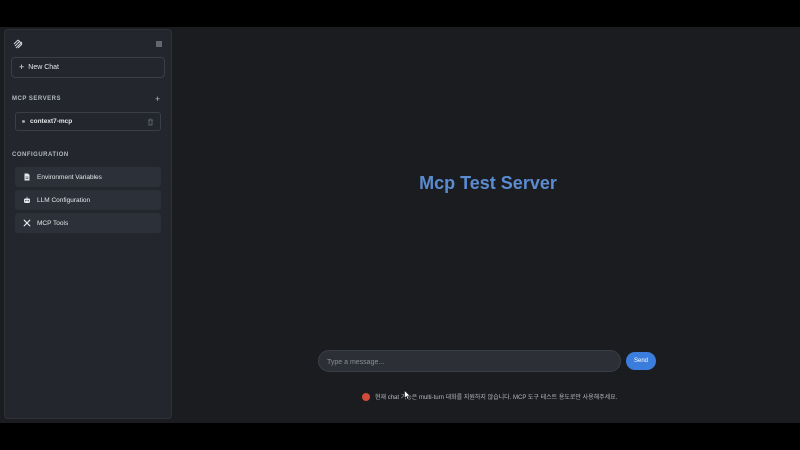  What do you see at coordinates (641, 361) in the screenshot?
I see `send-button: Send` at bounding box center [641, 361].